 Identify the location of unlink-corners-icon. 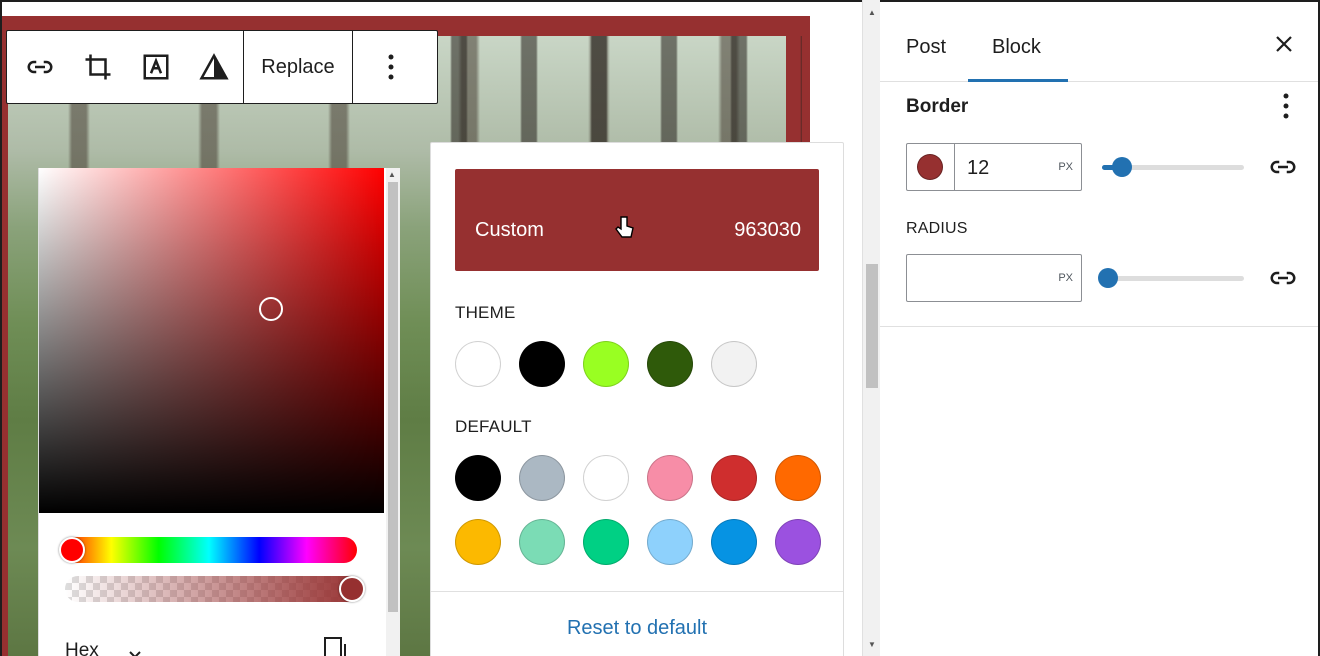
(1283, 278).